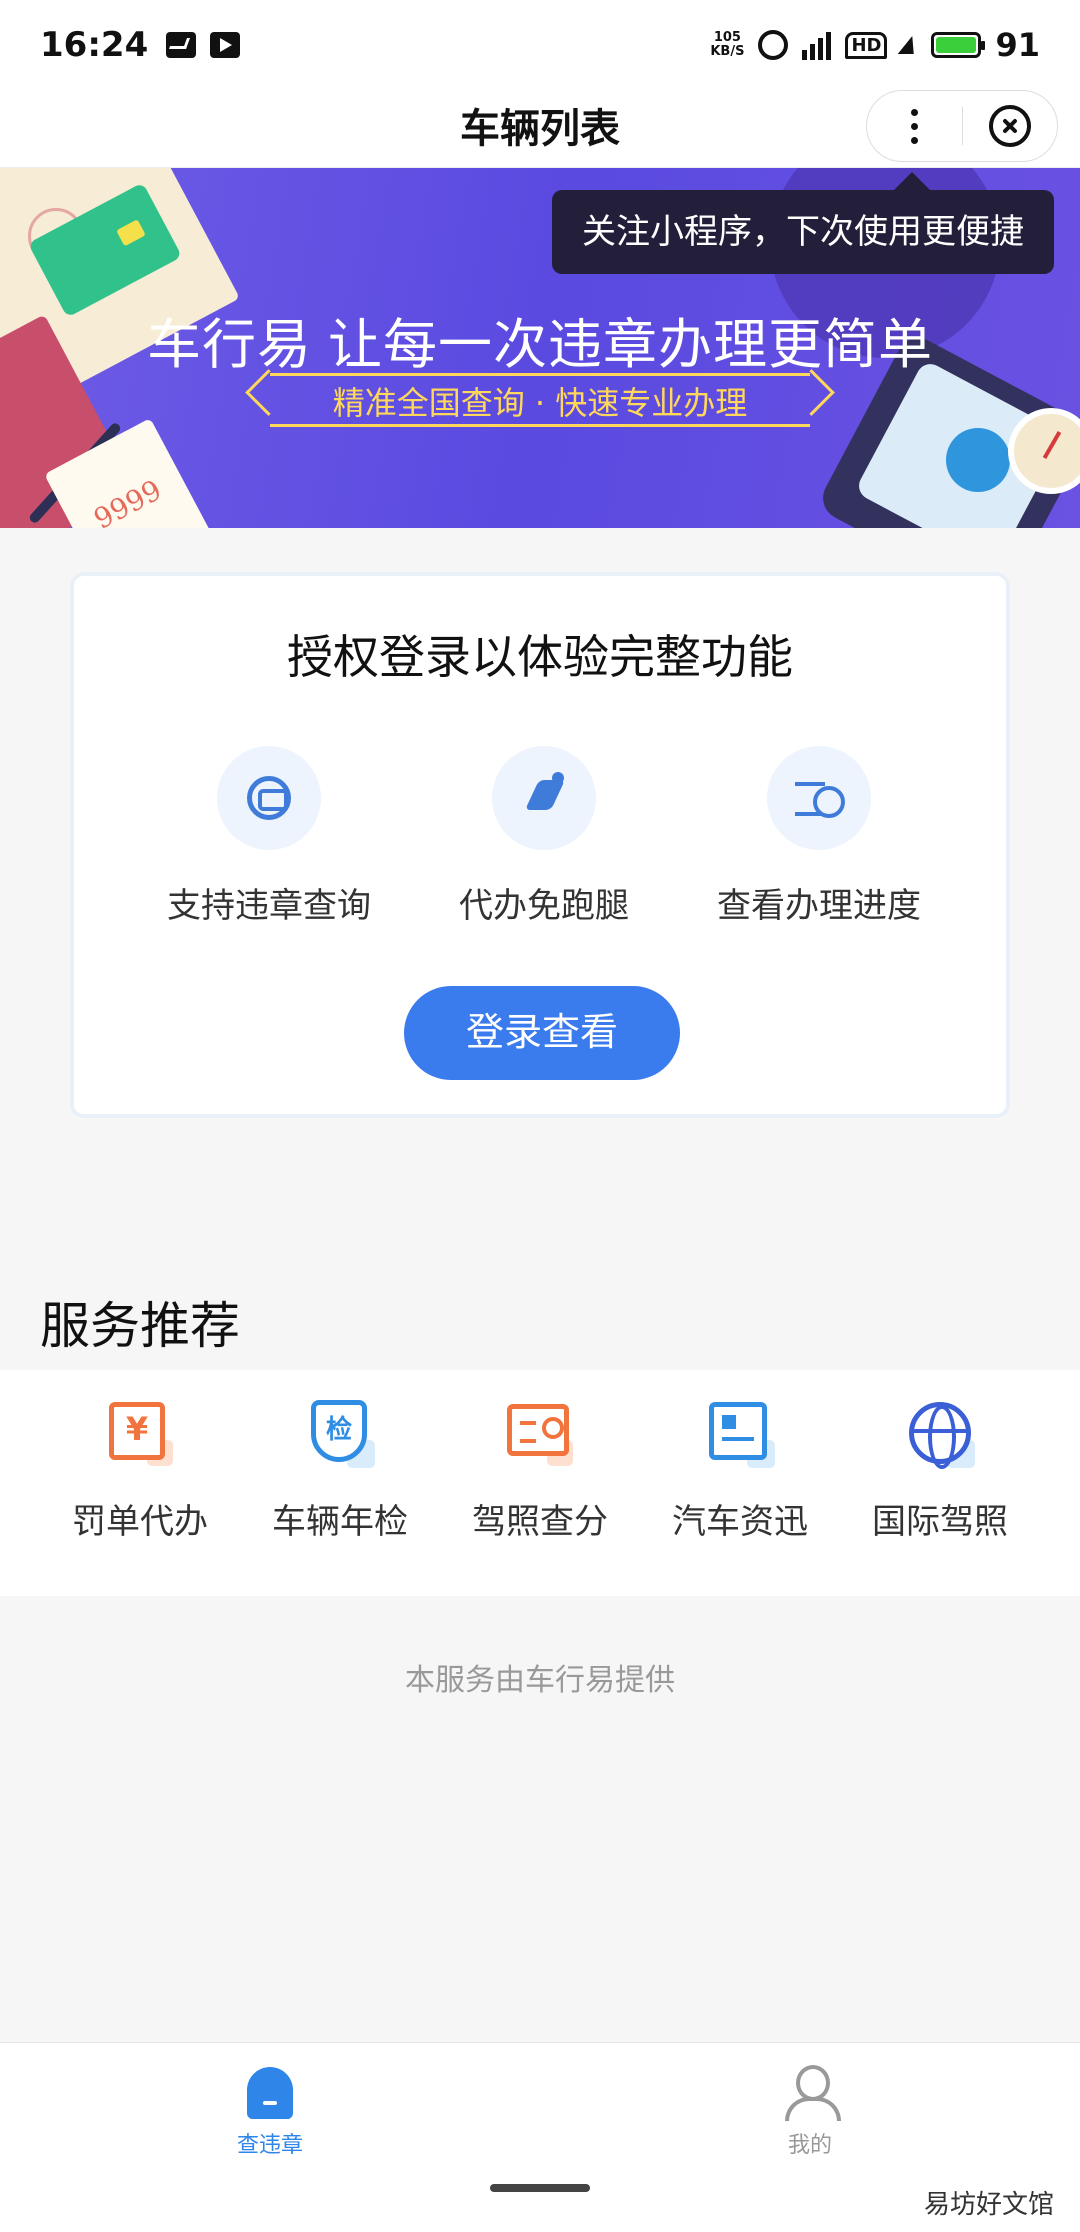 The width and height of the screenshot is (1080, 2232). What do you see at coordinates (812, 2093) in the screenshot?
I see `user-icon` at bounding box center [812, 2093].